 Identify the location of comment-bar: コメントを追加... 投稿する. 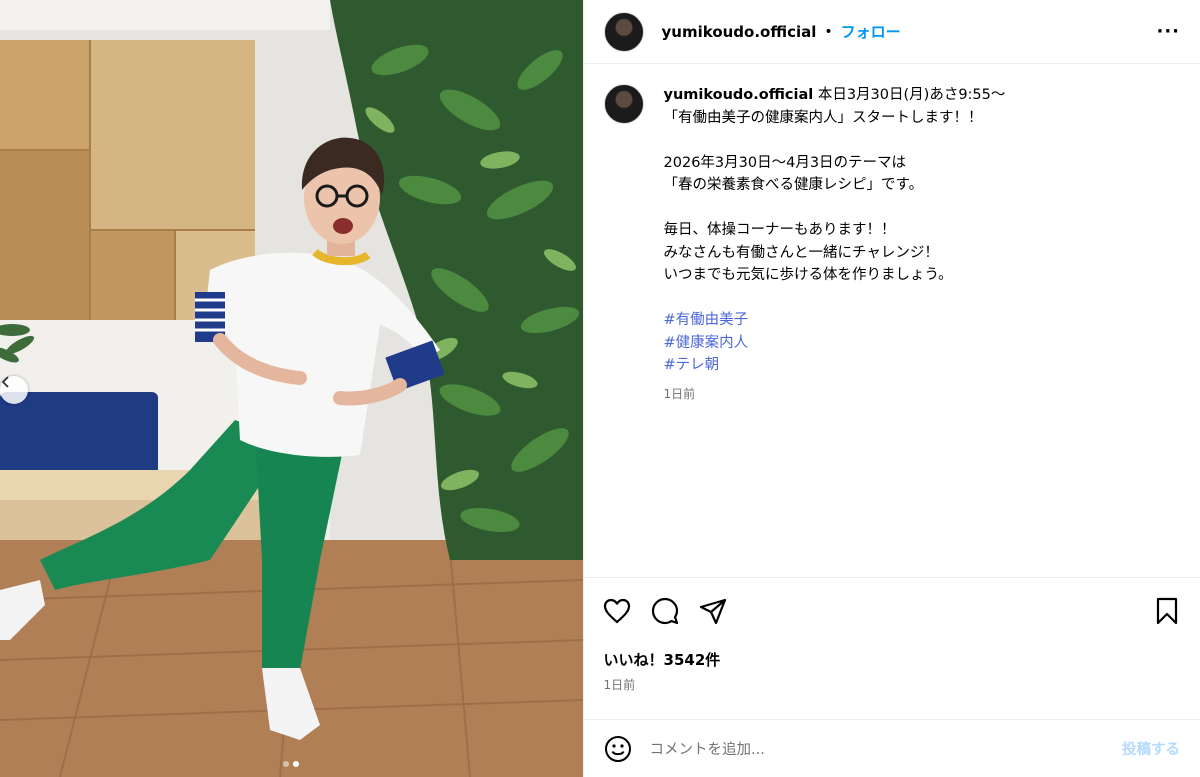
(891, 748).